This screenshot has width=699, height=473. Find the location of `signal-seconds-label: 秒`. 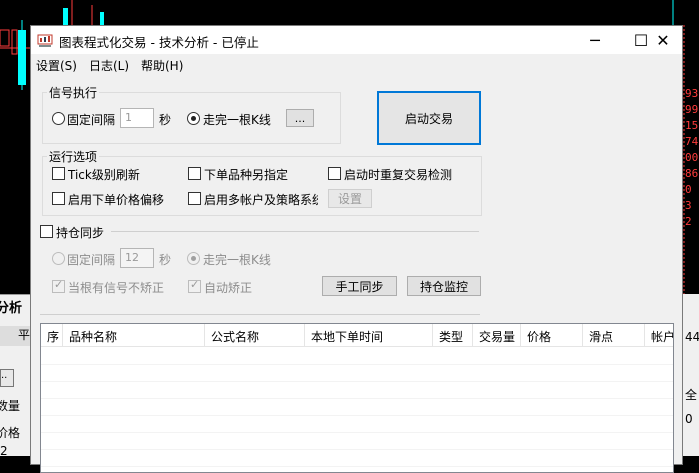

signal-seconds-label: 秒 is located at coordinates (165, 120).